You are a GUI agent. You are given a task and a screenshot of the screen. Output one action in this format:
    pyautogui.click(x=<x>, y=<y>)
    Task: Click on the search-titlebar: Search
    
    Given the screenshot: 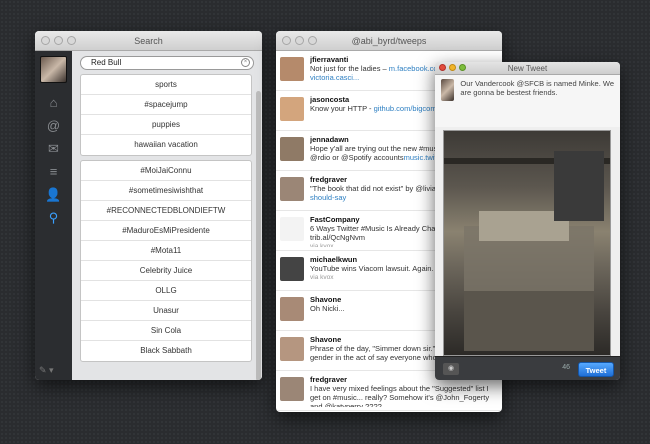 What is the action you would take?
    pyautogui.click(x=148, y=41)
    